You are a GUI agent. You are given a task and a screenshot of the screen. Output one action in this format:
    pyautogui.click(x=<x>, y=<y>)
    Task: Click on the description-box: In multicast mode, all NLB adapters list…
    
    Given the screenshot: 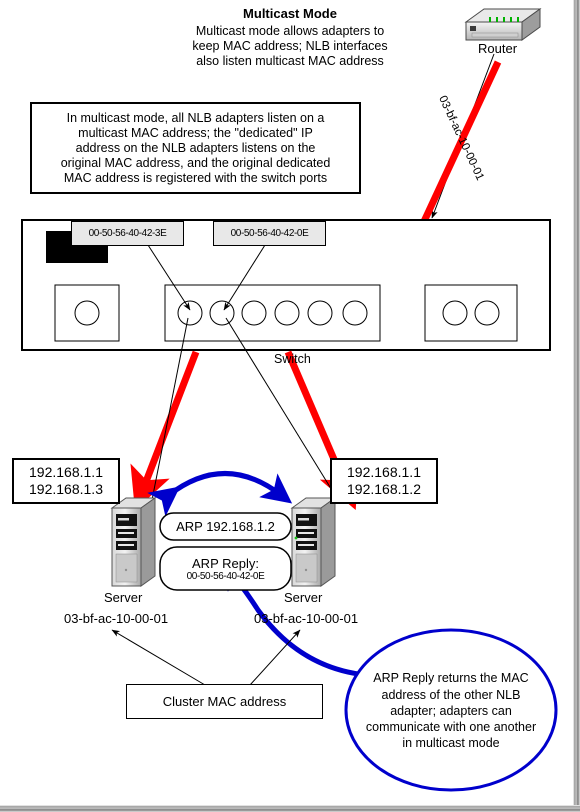 What is the action you would take?
    pyautogui.click(x=195, y=148)
    